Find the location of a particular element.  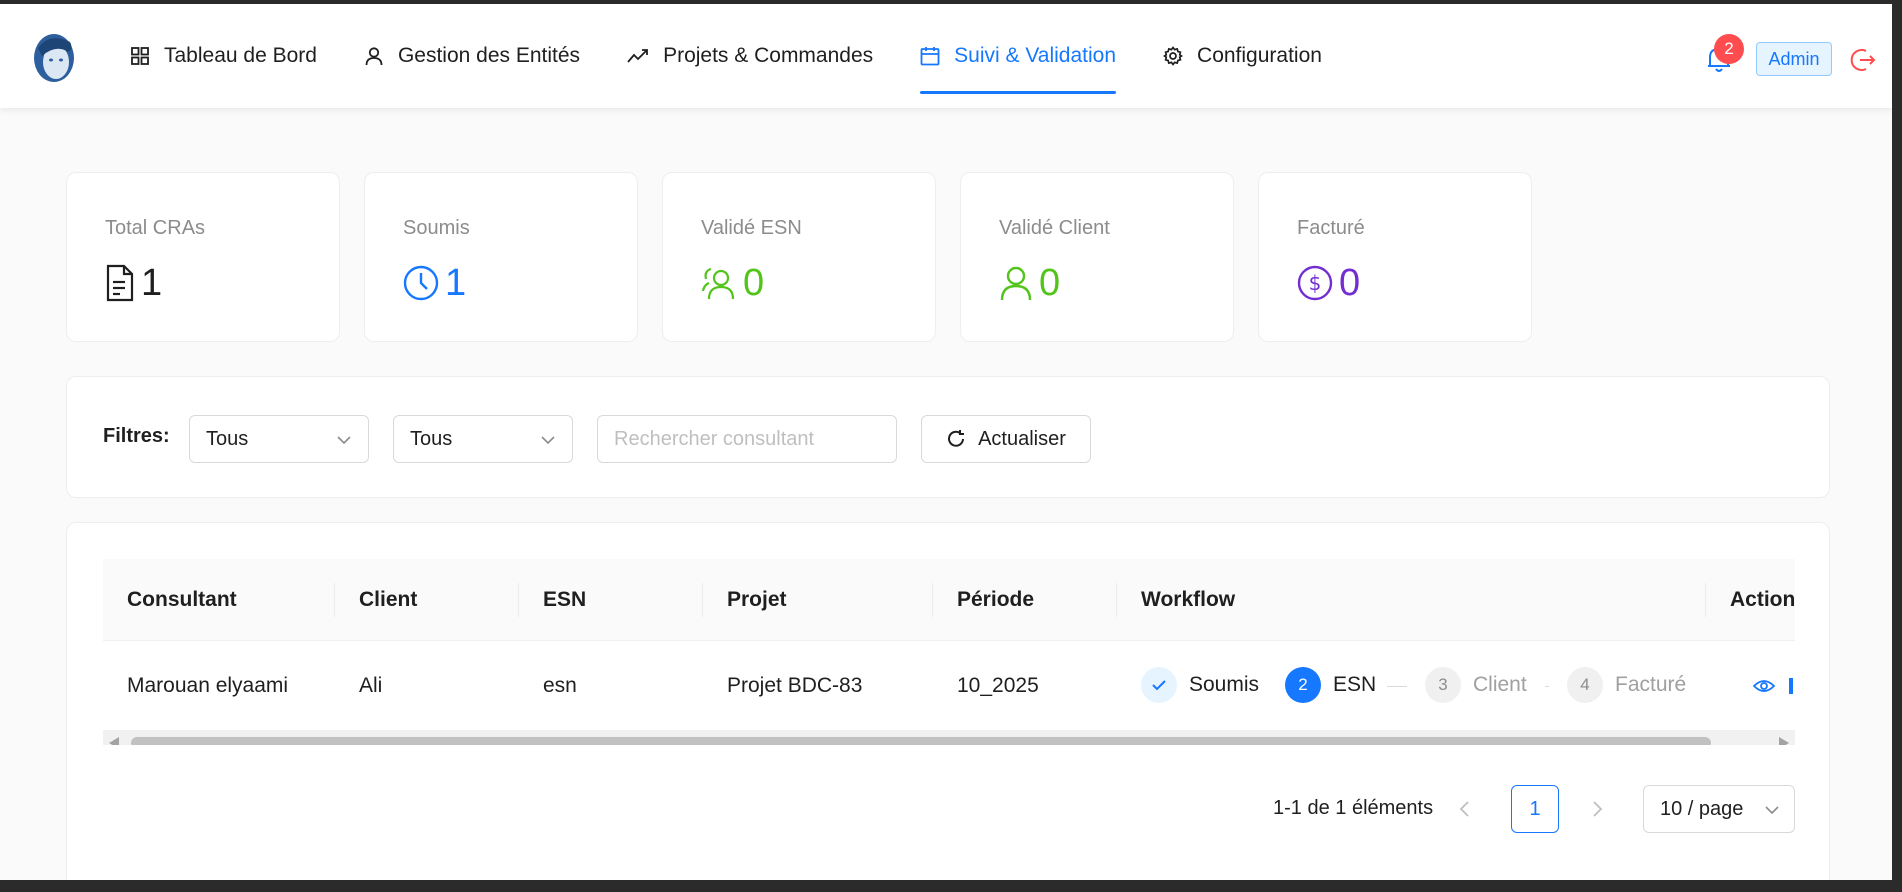

refresh-button: Actualiser is located at coordinates (1006, 439).